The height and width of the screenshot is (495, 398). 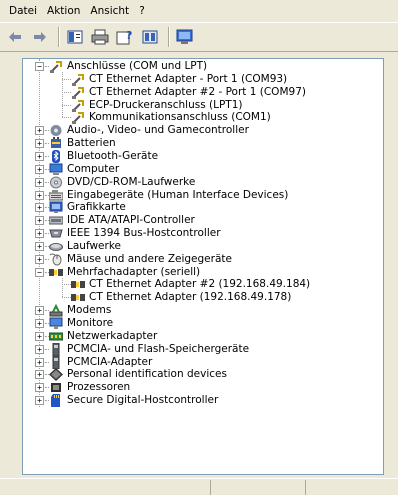 What do you see at coordinates (158, 130) in the screenshot?
I see `tree-item-label: Audio-, Video- und Gamecontroller` at bounding box center [158, 130].